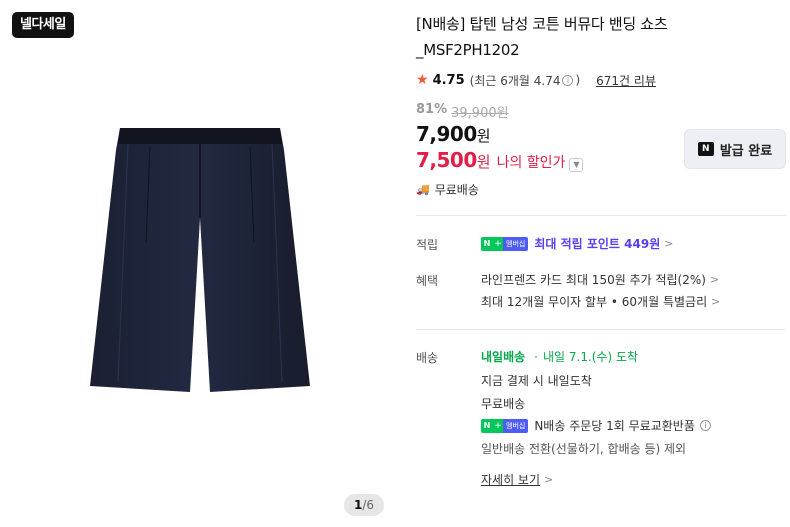 This screenshot has width=790, height=527. I want to click on max-reward-points: 최대 적립 포인트 449원, so click(597, 244).